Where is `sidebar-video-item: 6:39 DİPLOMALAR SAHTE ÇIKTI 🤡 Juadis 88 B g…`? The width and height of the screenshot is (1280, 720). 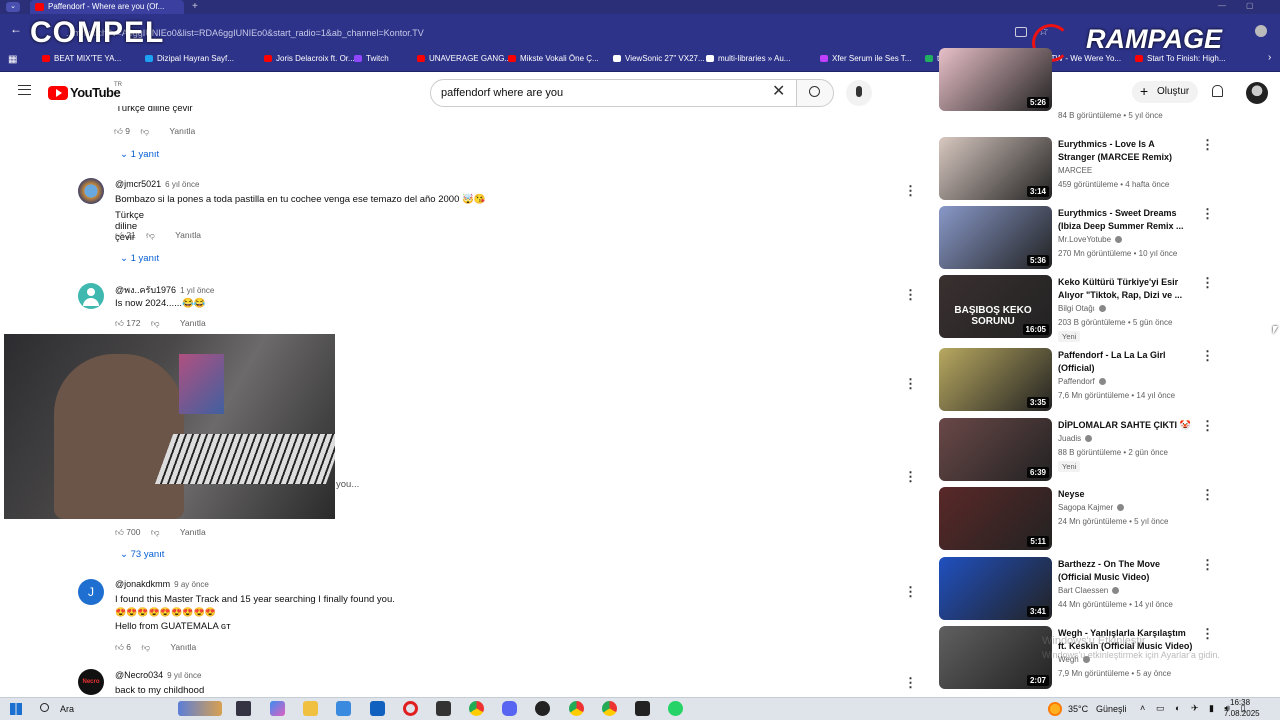
sidebar-video-item: 6:39 DİPLOMALAR SAHTE ÇIKTI 🤡 Juadis 88 B g… is located at coordinates (1076, 450).